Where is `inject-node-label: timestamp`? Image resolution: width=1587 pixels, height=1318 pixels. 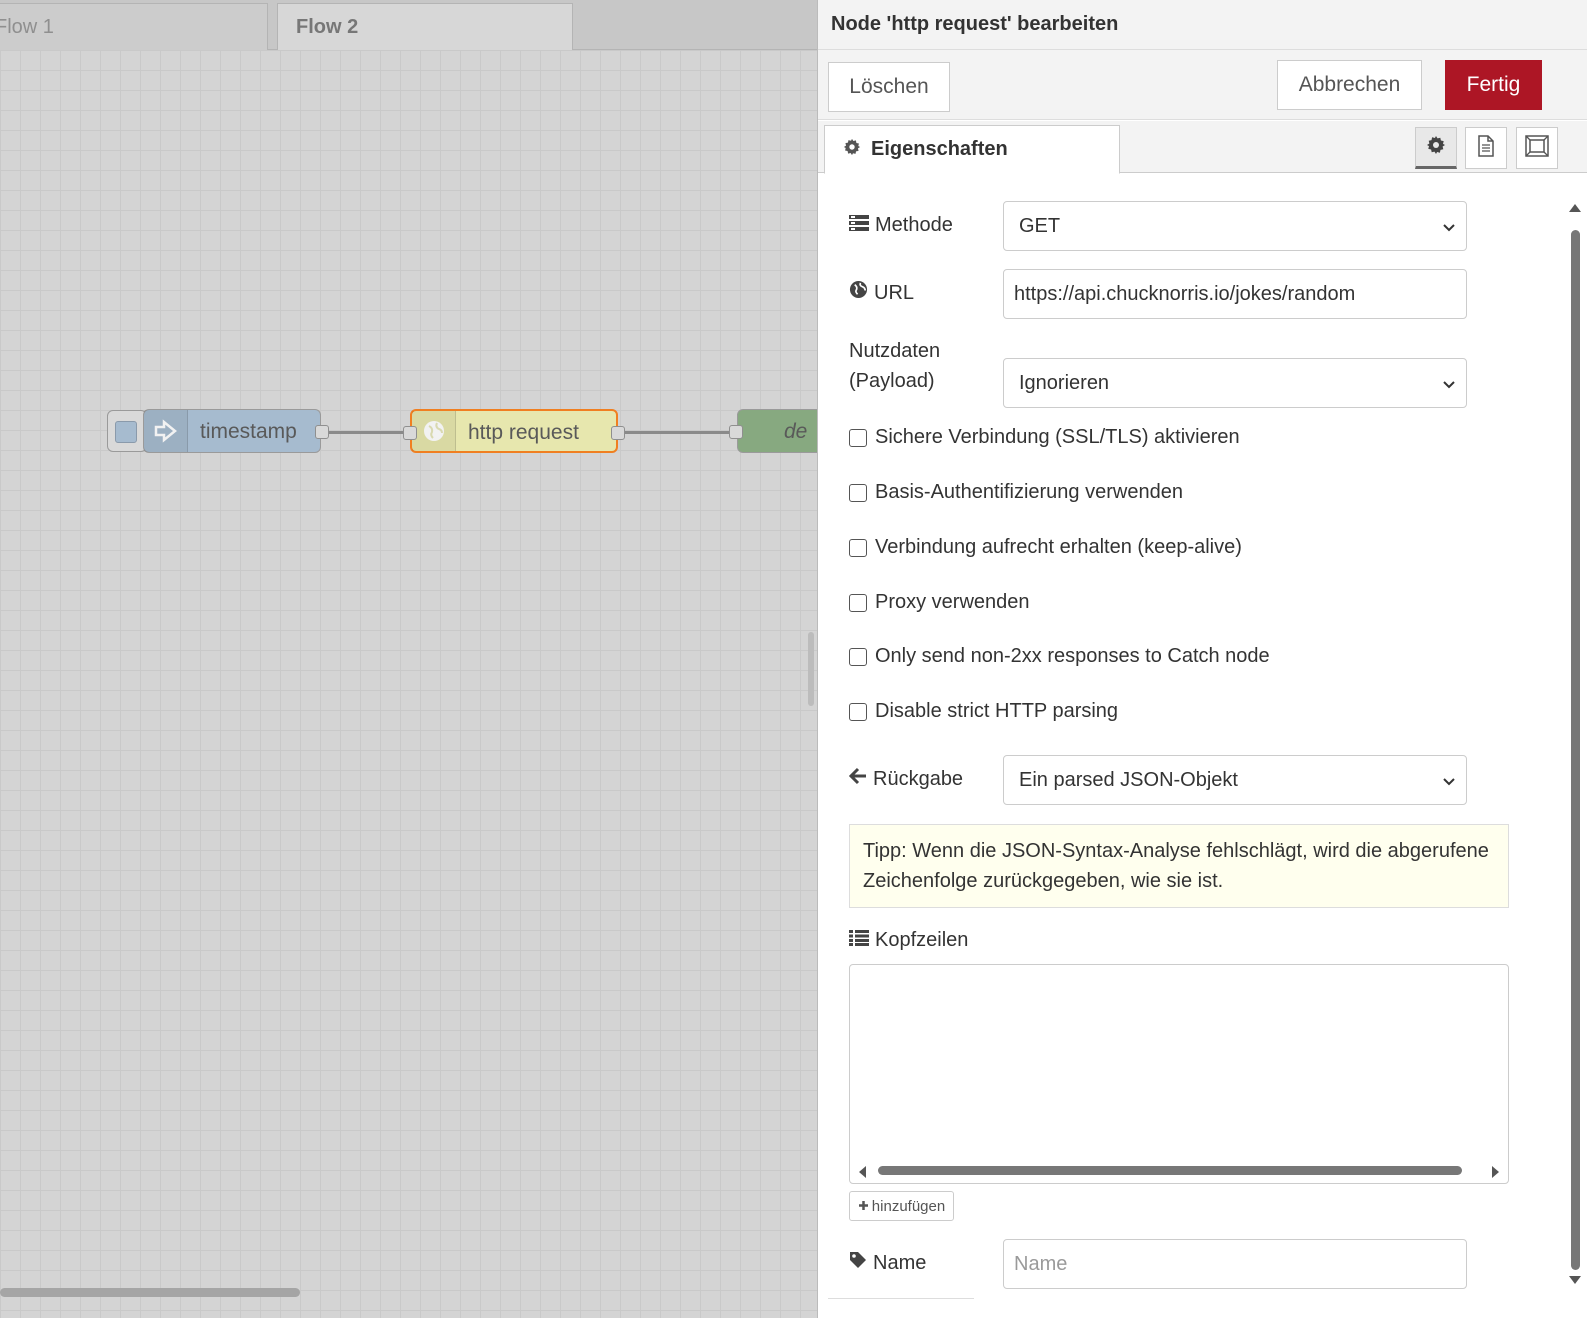 inject-node-label: timestamp is located at coordinates (248, 431).